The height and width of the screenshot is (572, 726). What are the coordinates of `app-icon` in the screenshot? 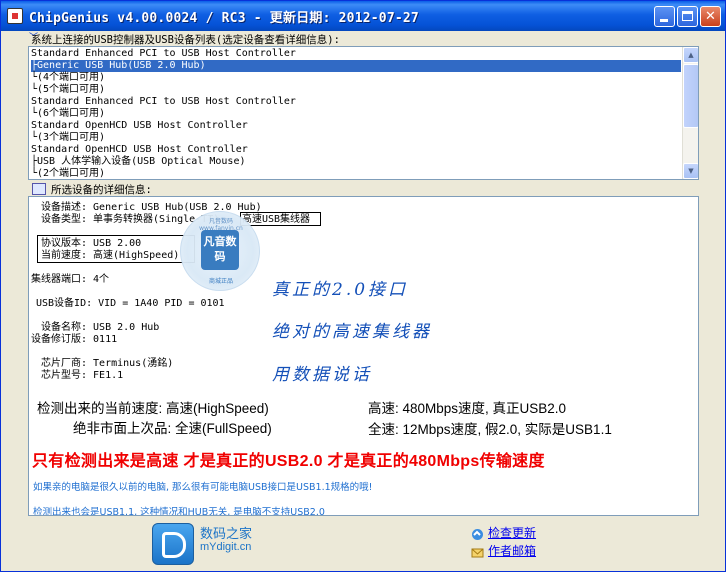 It's located at (15, 16).